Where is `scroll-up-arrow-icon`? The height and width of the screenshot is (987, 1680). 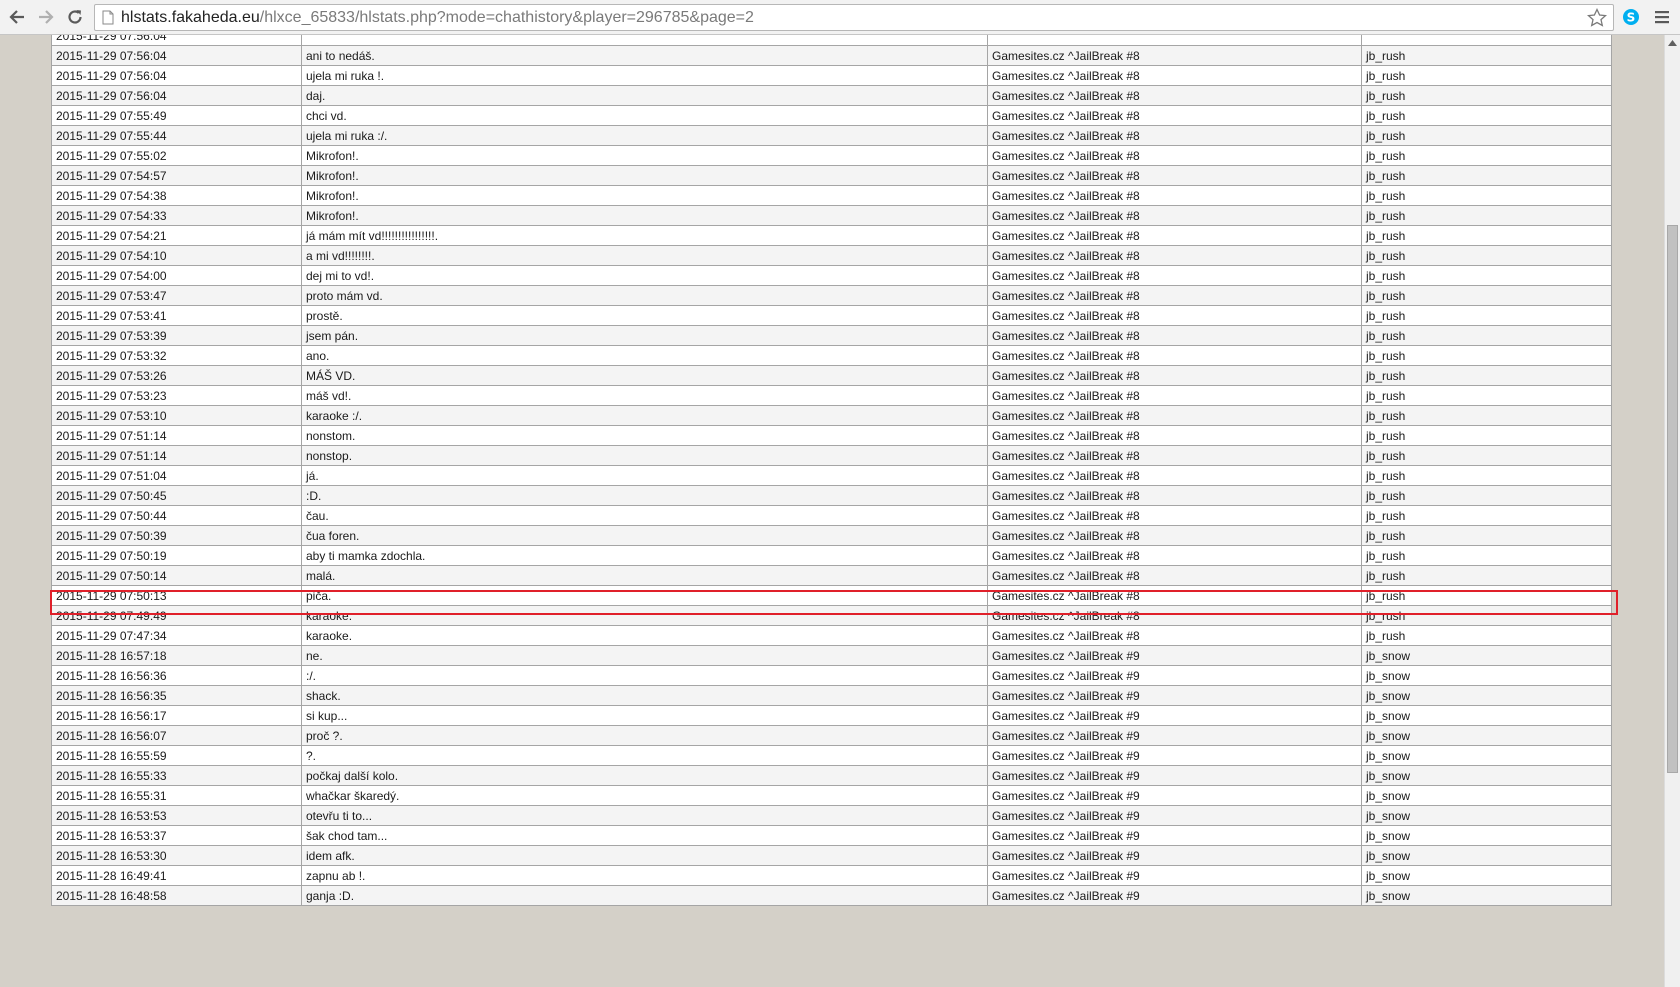
scroll-up-arrow-icon is located at coordinates (1672, 43).